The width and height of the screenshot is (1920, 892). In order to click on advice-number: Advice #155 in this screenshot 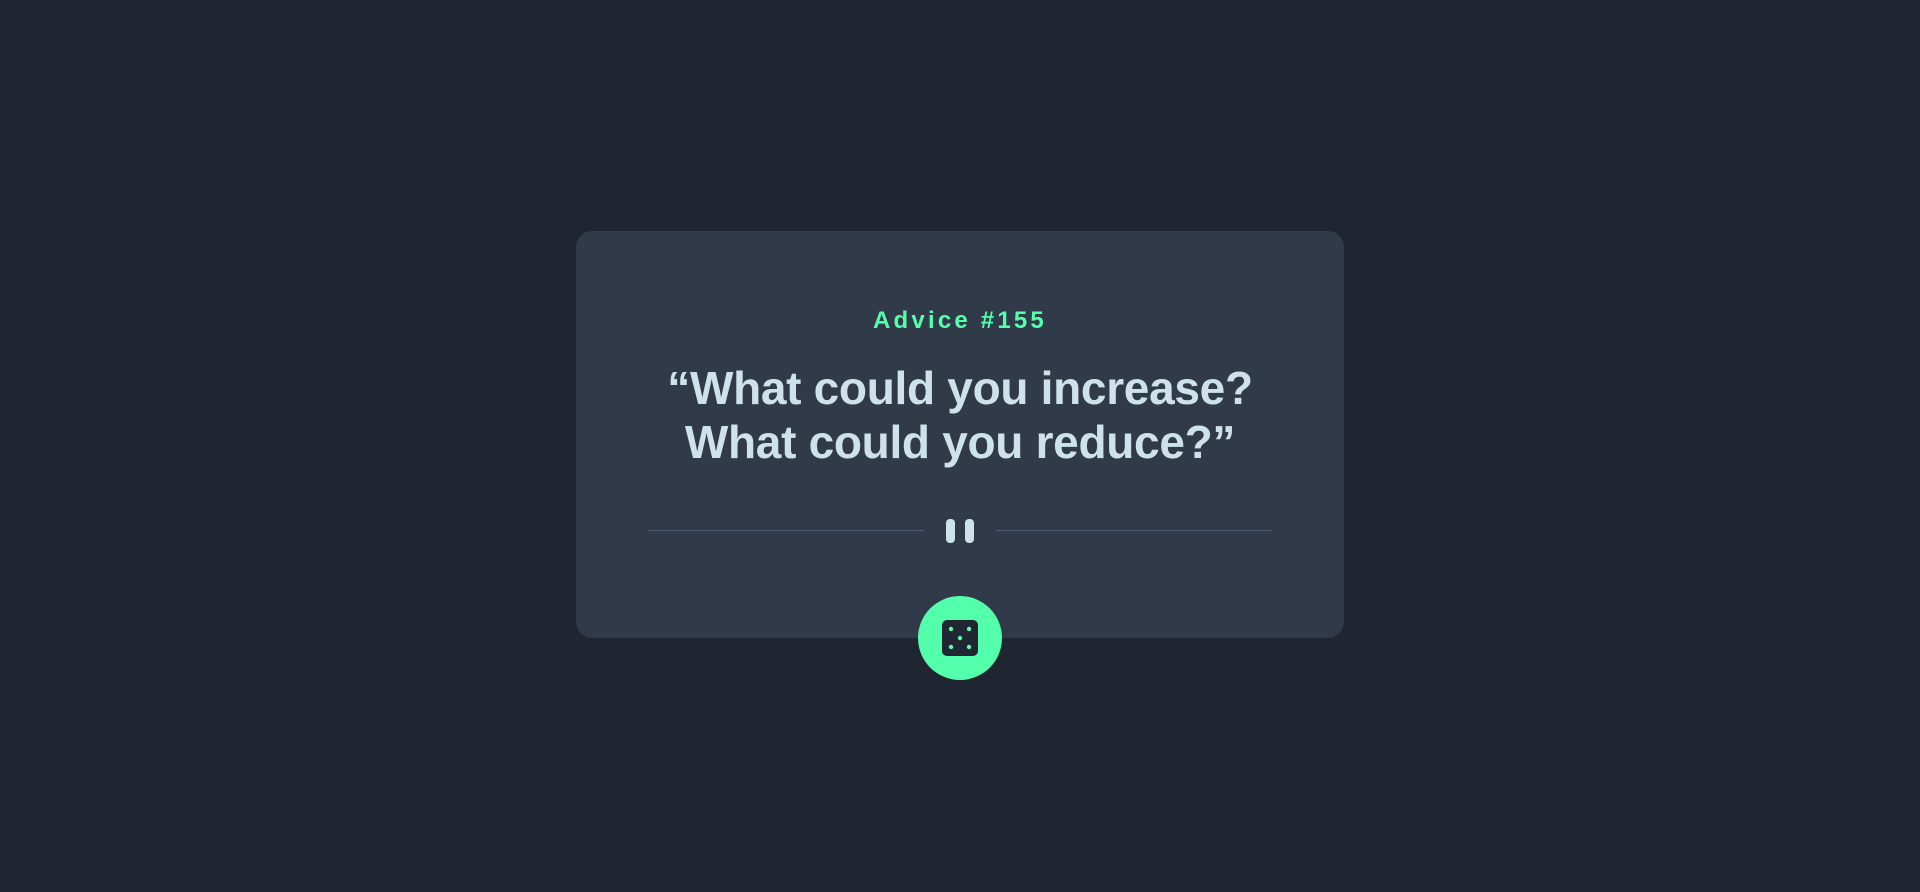, I will do `click(960, 320)`.